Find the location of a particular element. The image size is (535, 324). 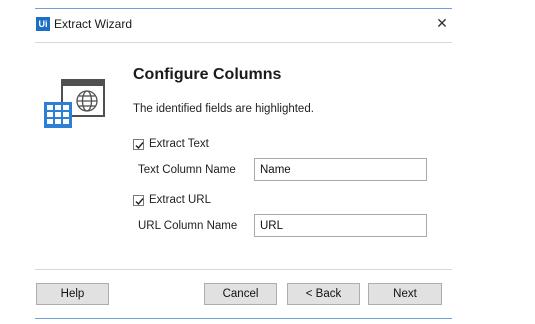

uipath-logo-icon: Ui is located at coordinates (43, 24).